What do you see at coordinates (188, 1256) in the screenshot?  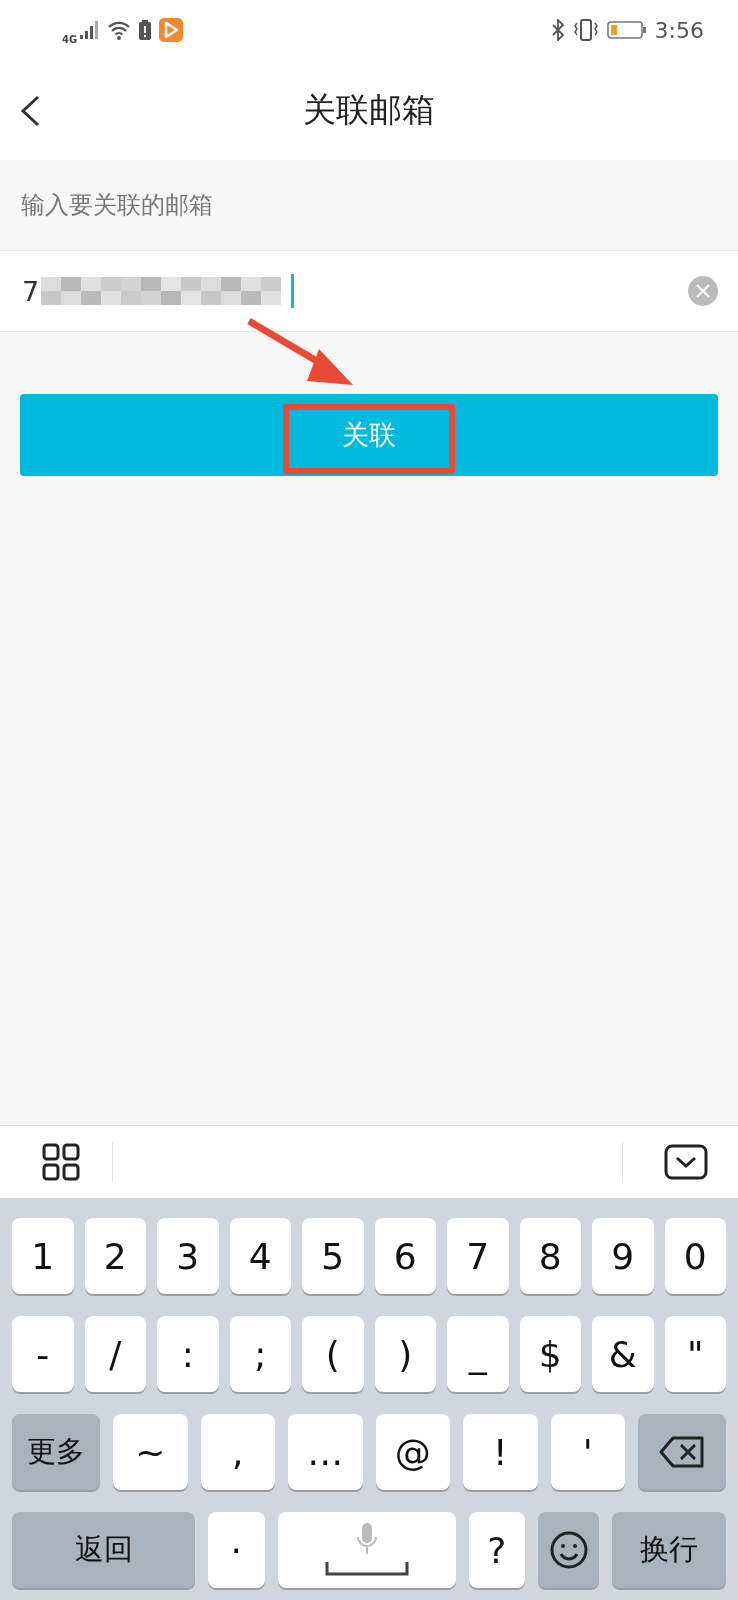 I see `key: 3` at bounding box center [188, 1256].